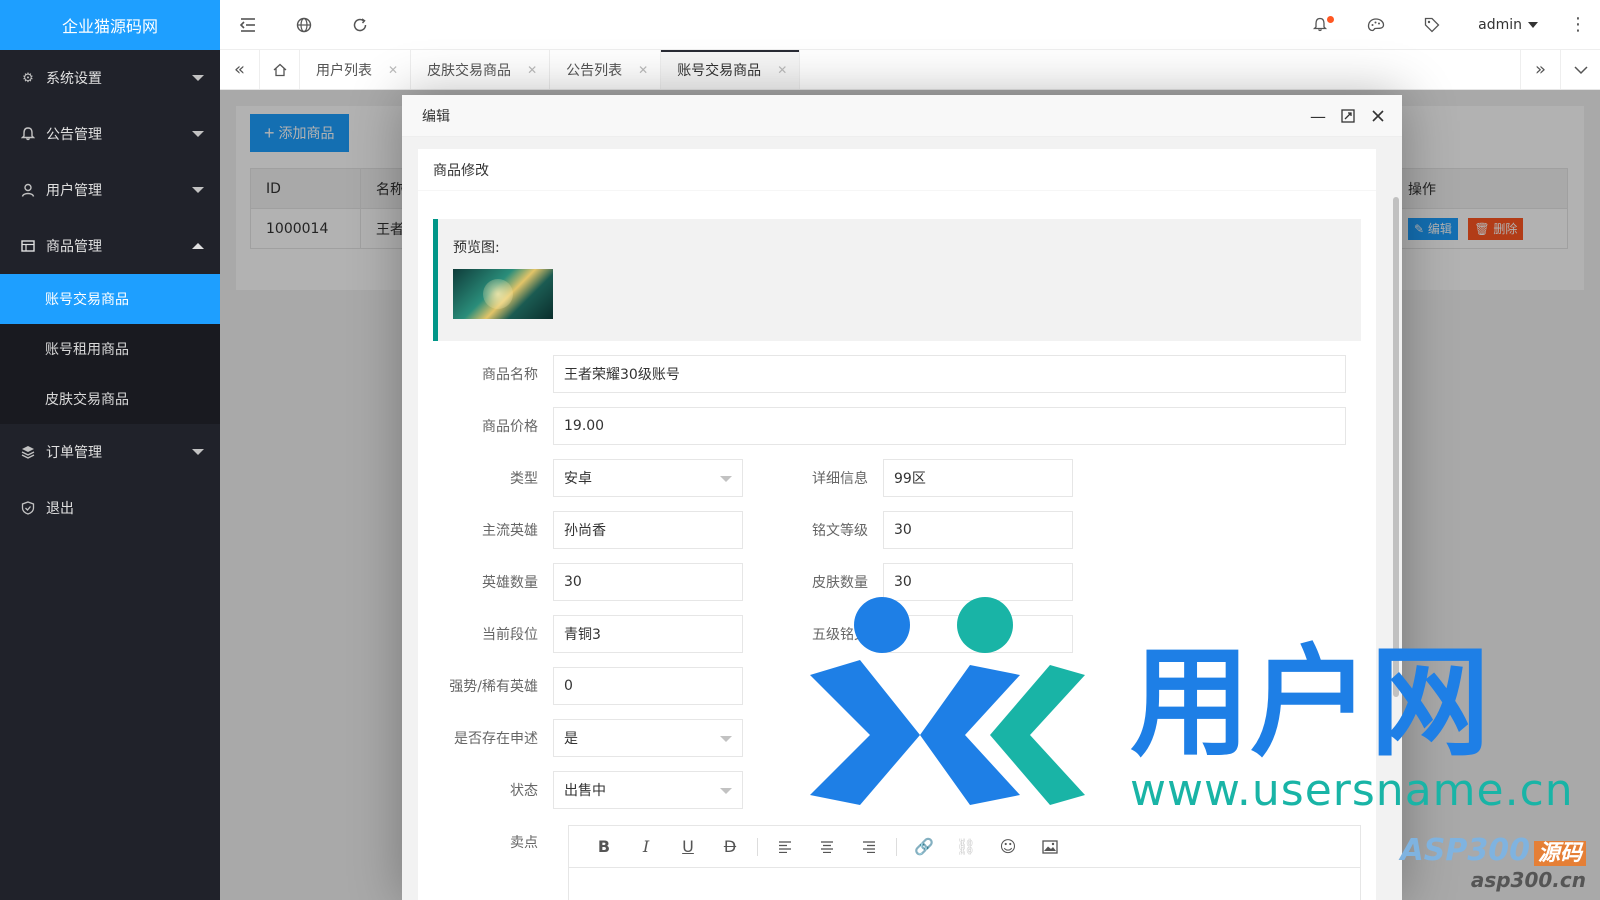 The height and width of the screenshot is (900, 1600). I want to click on form-row-strong: 强势/稀有英雄 0, so click(588, 686).